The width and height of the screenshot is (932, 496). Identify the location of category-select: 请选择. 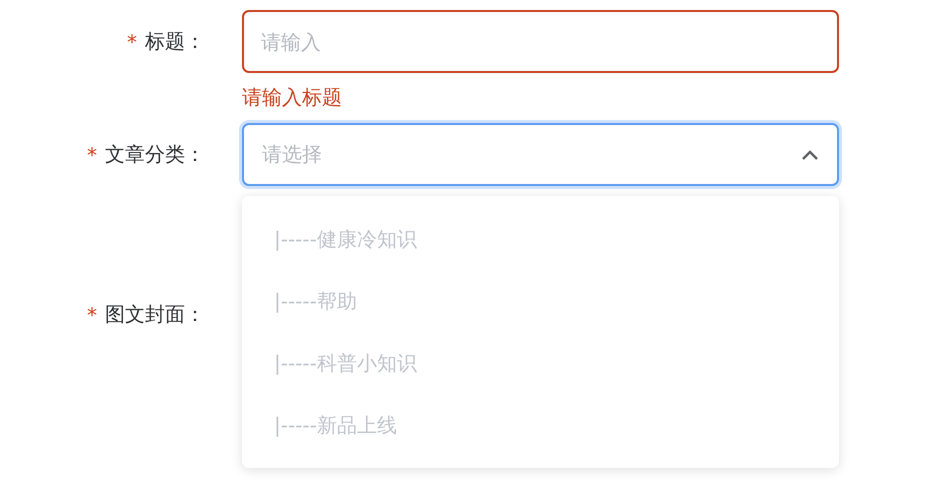
(540, 154).